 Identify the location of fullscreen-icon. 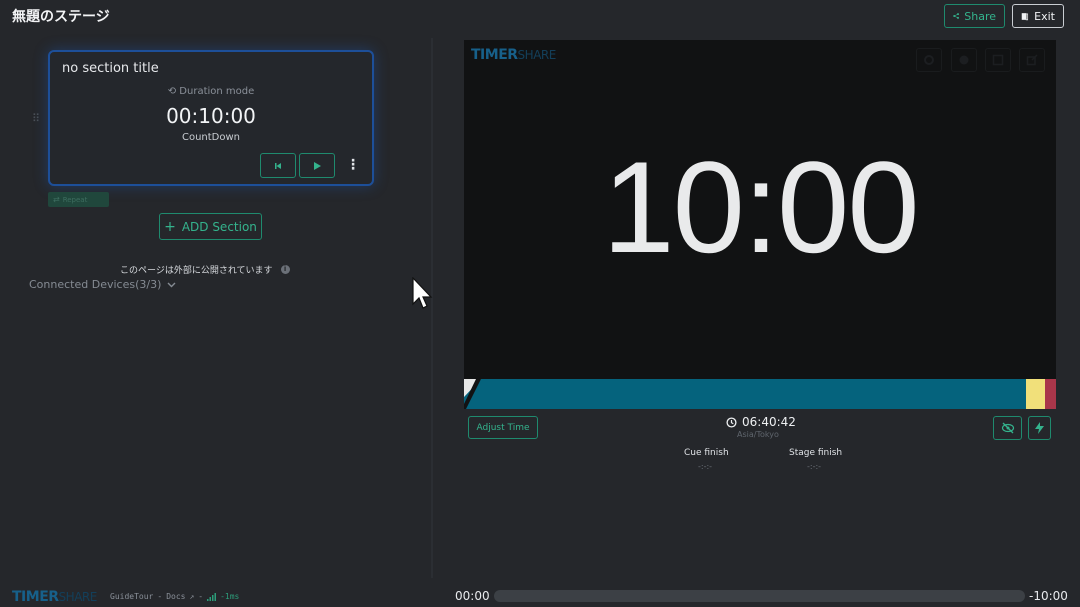
(998, 60).